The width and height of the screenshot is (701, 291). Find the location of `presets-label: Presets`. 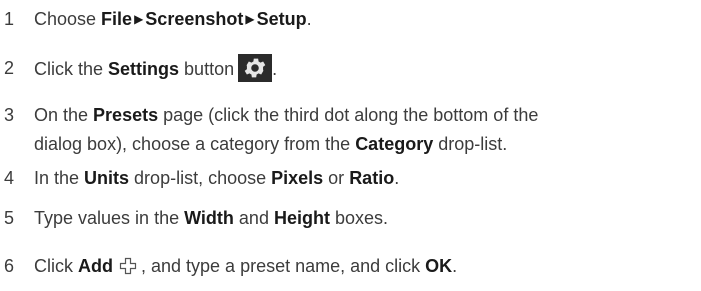

presets-label: Presets is located at coordinates (126, 115).